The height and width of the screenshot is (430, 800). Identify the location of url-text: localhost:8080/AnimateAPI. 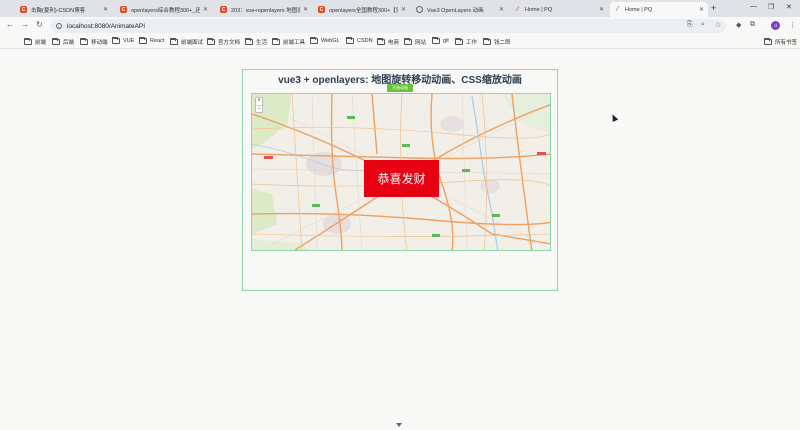
(106, 26).